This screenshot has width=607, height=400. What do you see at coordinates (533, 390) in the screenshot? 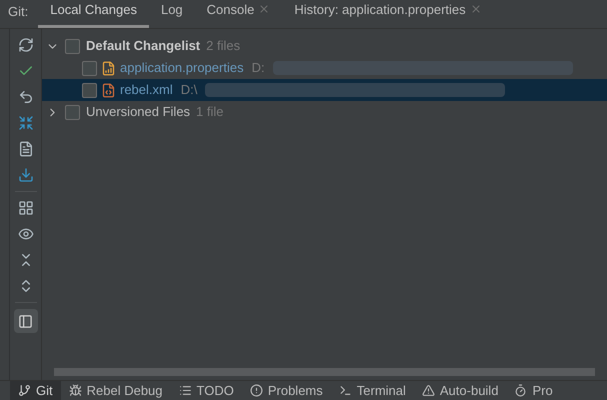
I see `tool-window-button: Pro` at bounding box center [533, 390].